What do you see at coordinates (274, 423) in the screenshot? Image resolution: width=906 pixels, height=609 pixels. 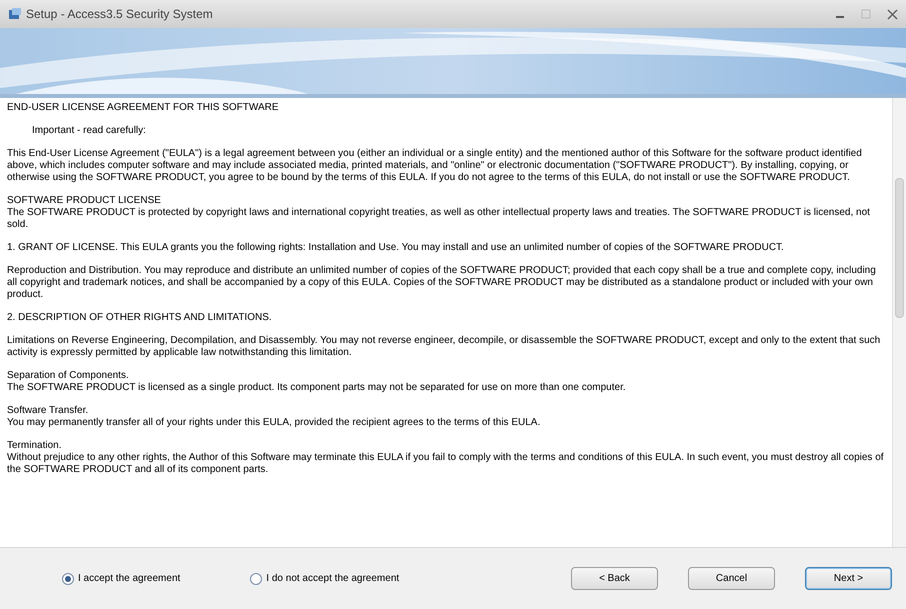 I see `license-text: You may permanently transfer all of your rights under this EULA, provided the recipient agrees to the terms of this EULA.` at bounding box center [274, 423].